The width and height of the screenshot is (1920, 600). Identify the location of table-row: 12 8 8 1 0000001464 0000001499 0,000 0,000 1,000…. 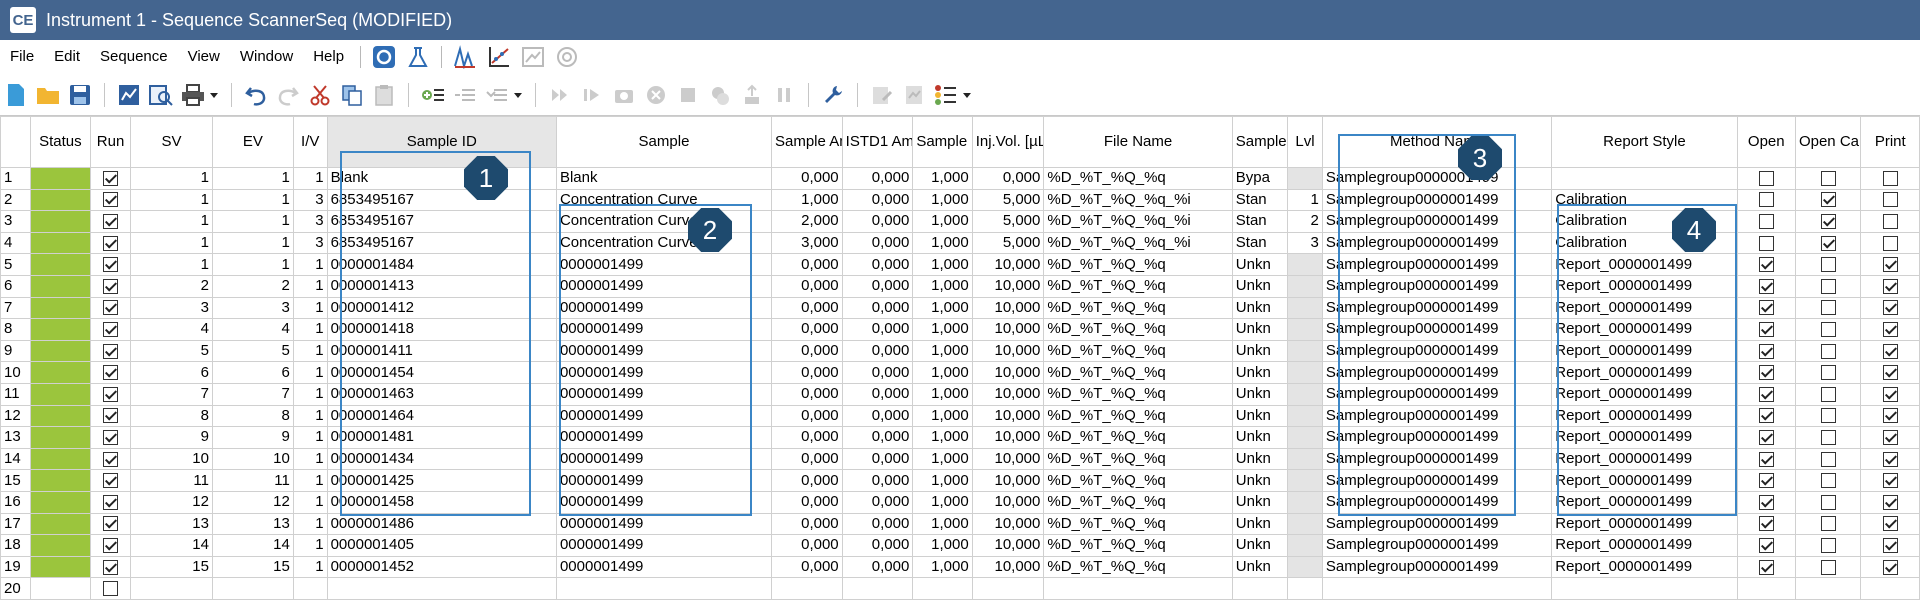
(960, 416).